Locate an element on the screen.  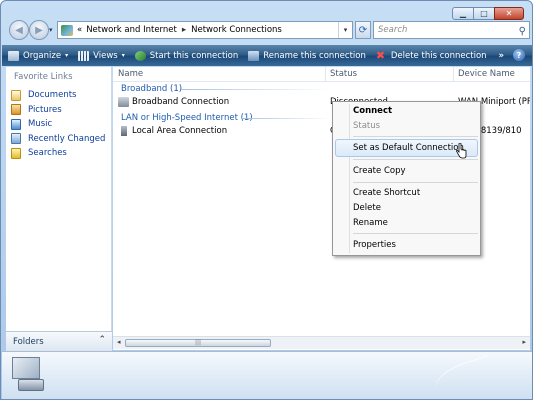
sidebar-item-label: Documents is located at coordinates (52, 95).